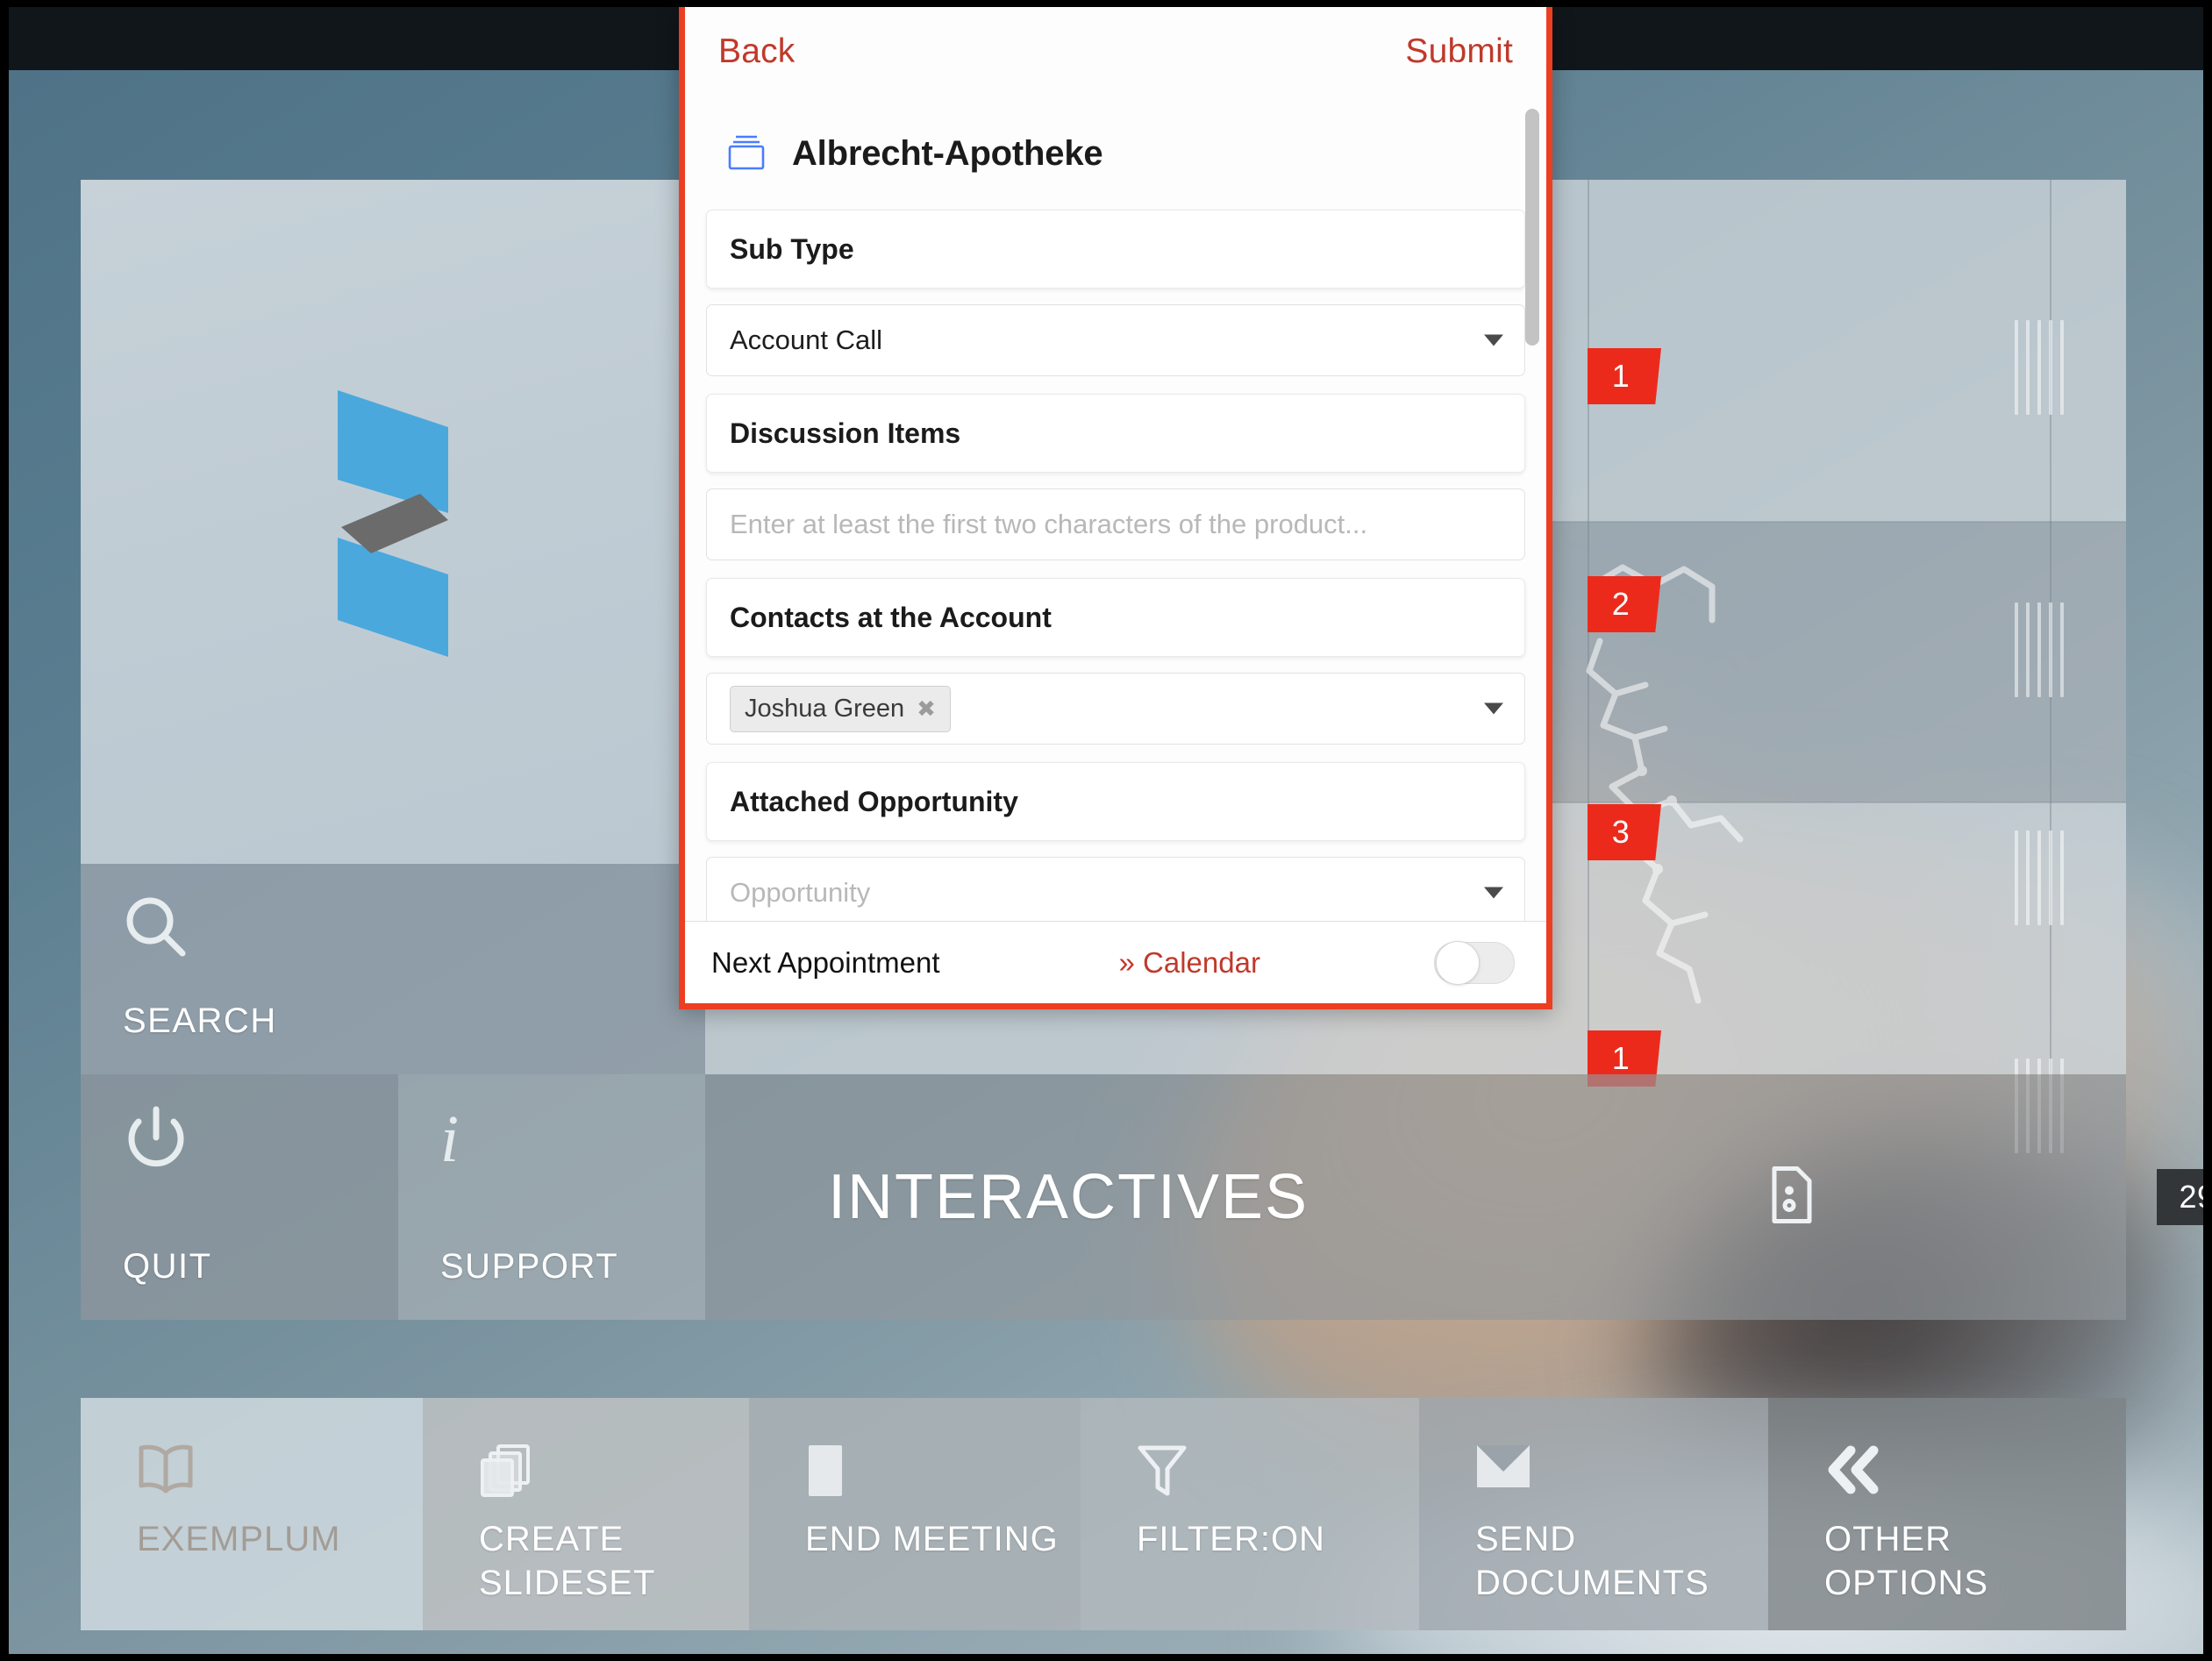 The height and width of the screenshot is (1661, 2212). I want to click on content-number-tab: 3, so click(1624, 832).